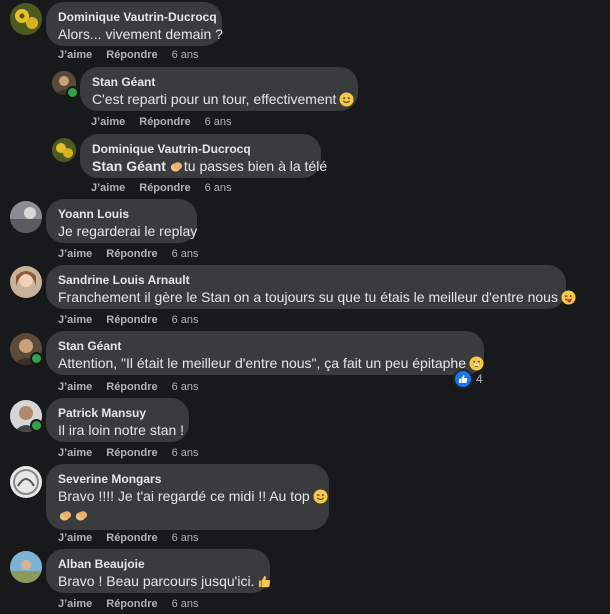 The height and width of the screenshot is (614, 610). I want to click on grin-emoji, so click(476, 363).